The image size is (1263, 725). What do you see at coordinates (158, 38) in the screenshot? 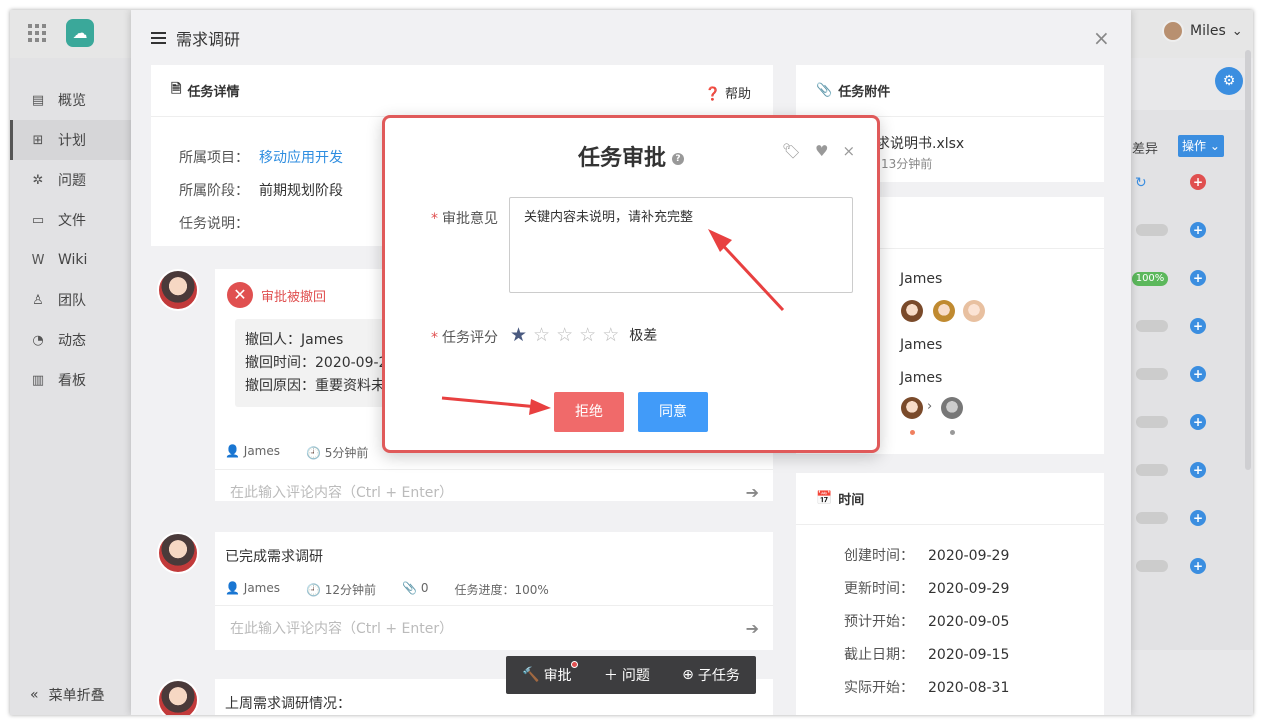
I see `task-list-icon` at bounding box center [158, 38].